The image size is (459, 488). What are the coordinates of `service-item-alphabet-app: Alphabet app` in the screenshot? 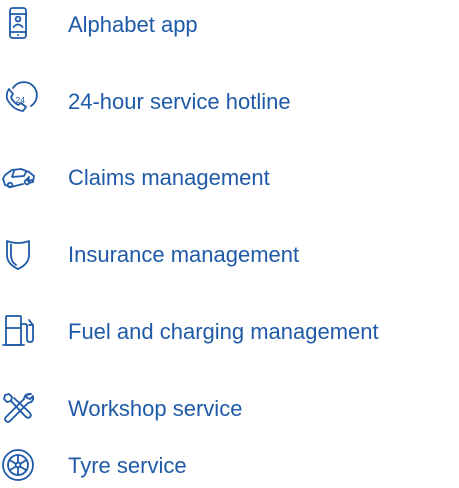 It's located at (229, 24).